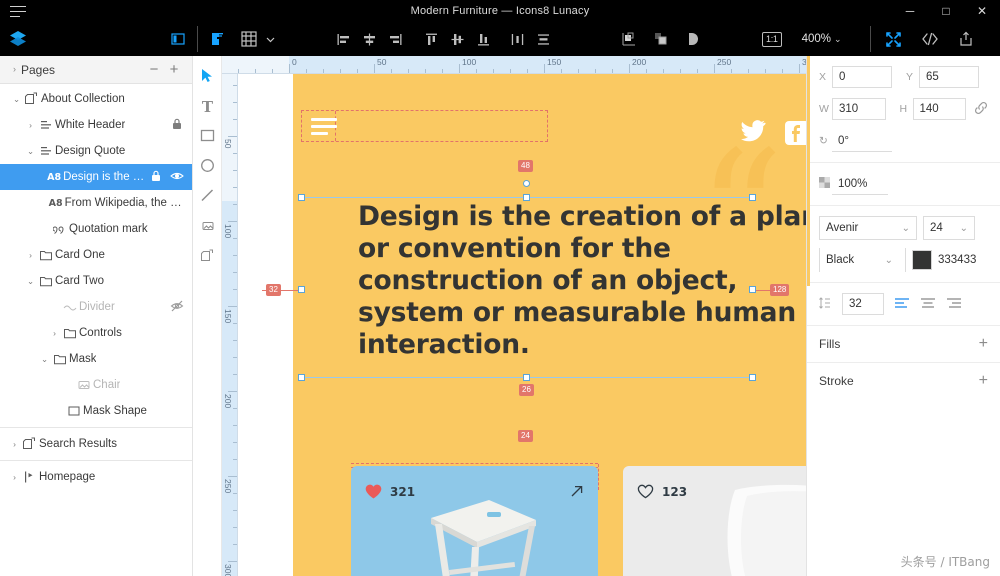 The image size is (1000, 576). What do you see at coordinates (270, 39) in the screenshot?
I see `chevron-down-icon` at bounding box center [270, 39].